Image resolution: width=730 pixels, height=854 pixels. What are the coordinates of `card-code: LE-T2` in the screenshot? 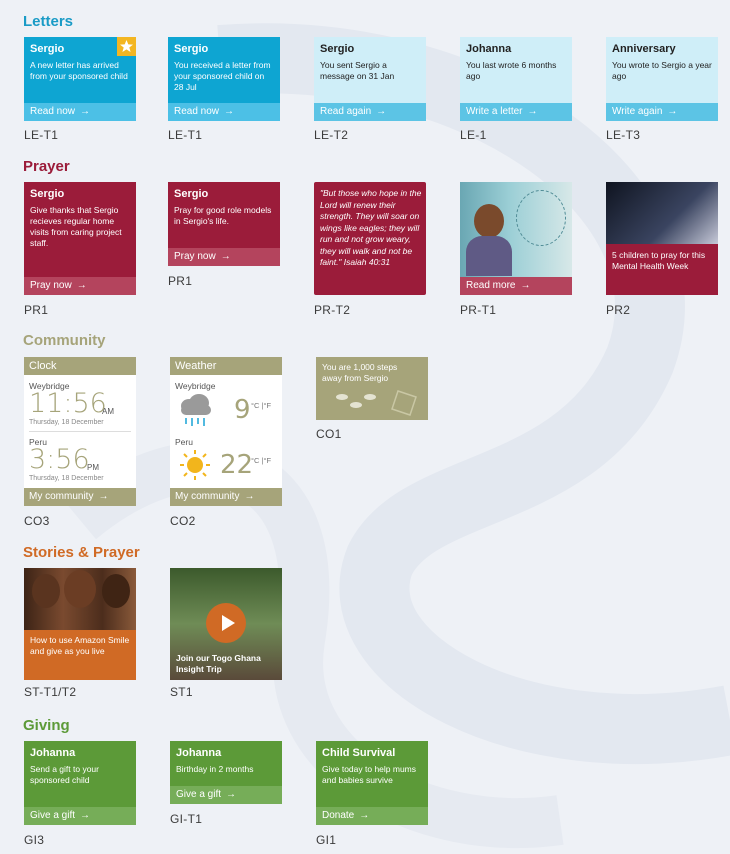 It's located at (331, 135).